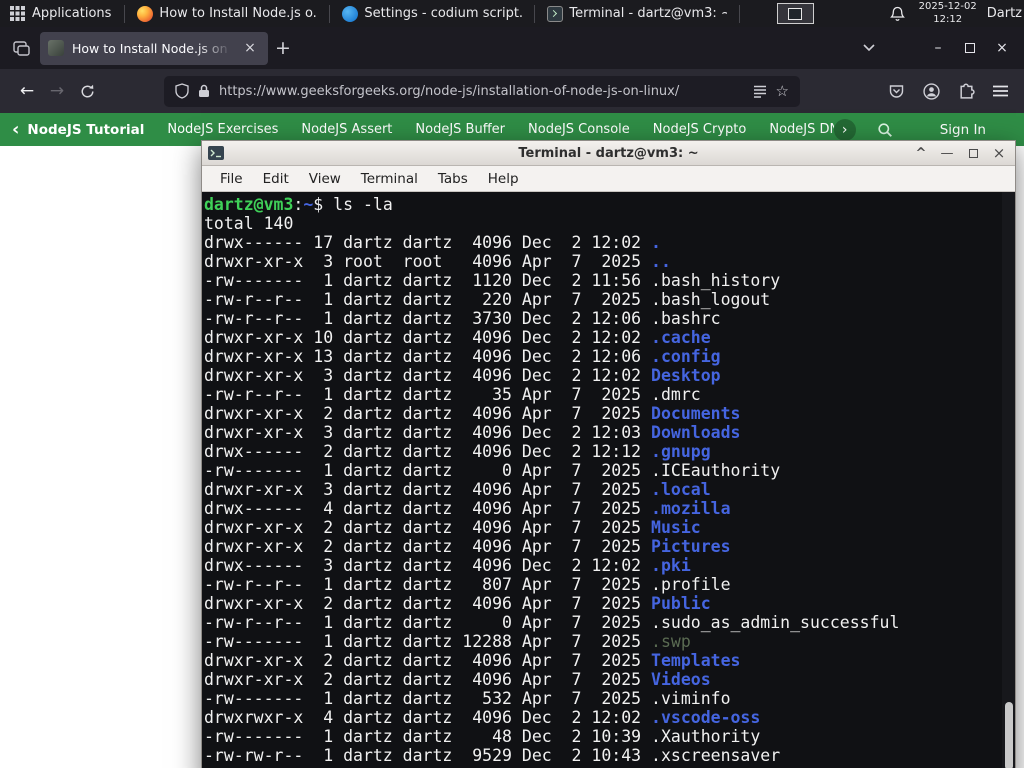 The height and width of the screenshot is (768, 1024). Describe the element at coordinates (231, 179) in the screenshot. I see `menu-file: File` at that location.